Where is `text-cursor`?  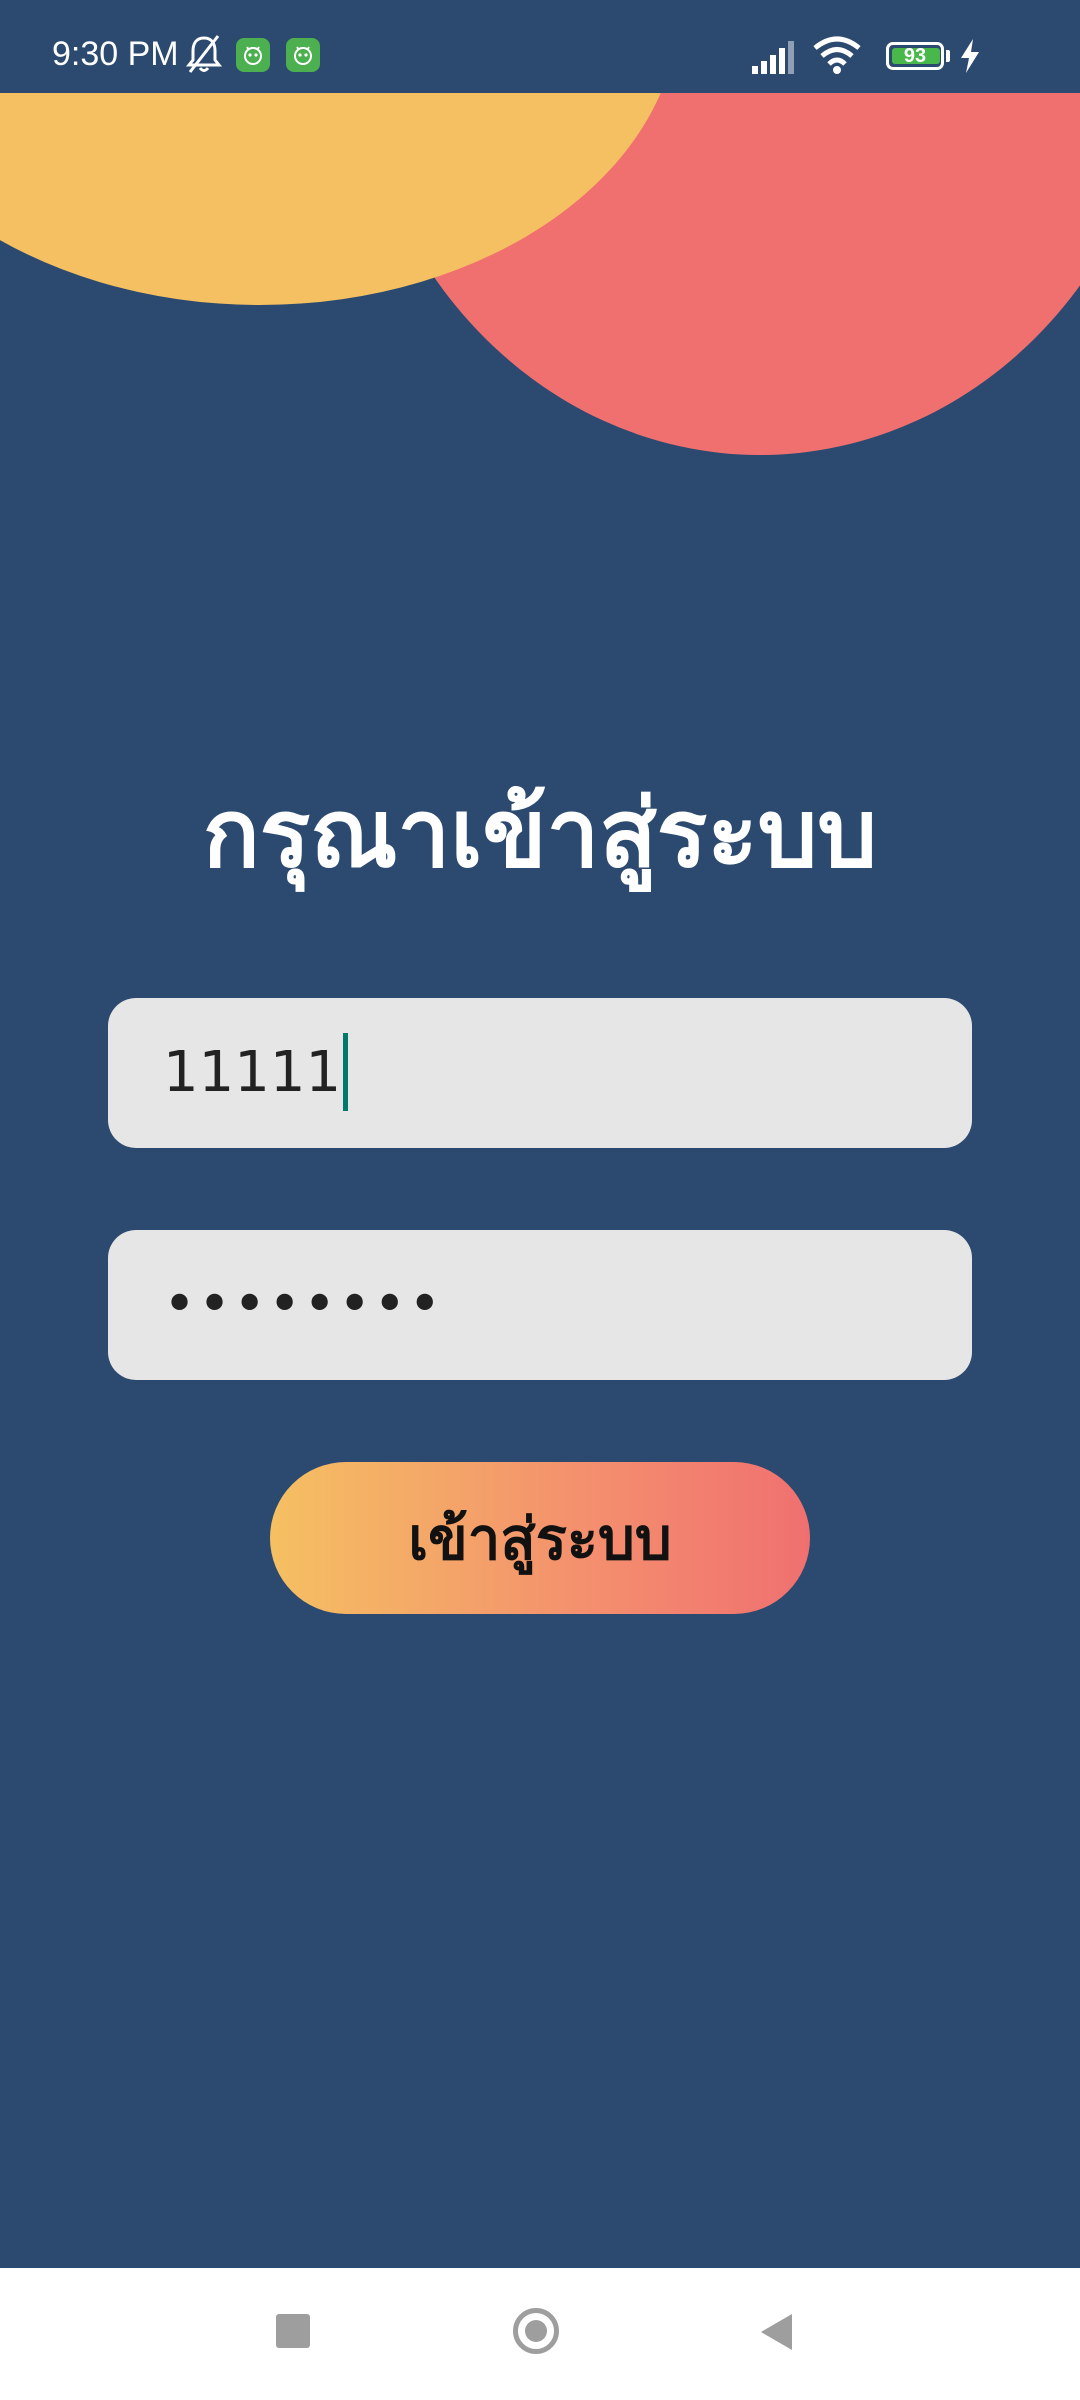
text-cursor is located at coordinates (346, 1071).